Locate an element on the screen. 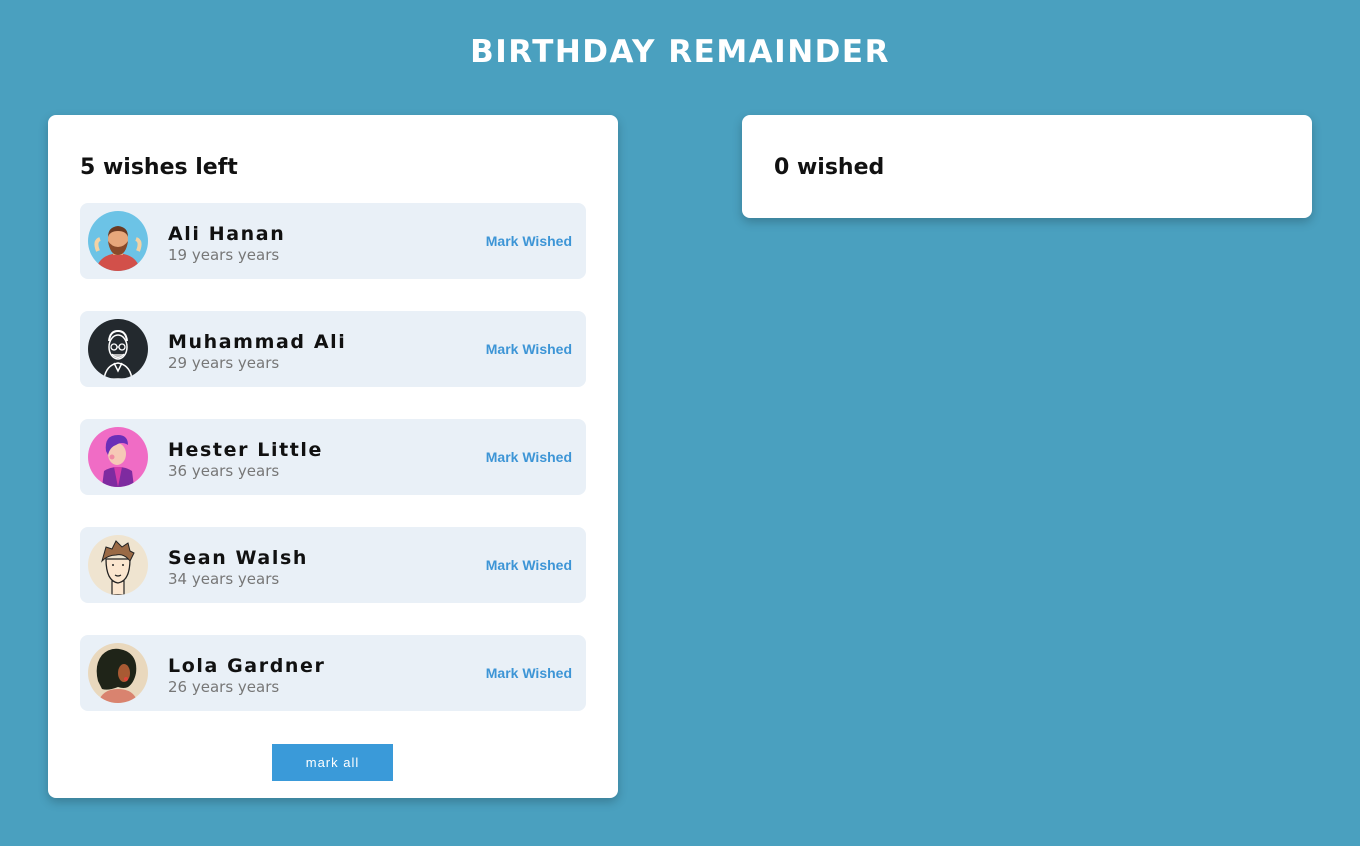 Image resolution: width=1360 pixels, height=846 pixels. mark-all-button: mark all is located at coordinates (332, 762).